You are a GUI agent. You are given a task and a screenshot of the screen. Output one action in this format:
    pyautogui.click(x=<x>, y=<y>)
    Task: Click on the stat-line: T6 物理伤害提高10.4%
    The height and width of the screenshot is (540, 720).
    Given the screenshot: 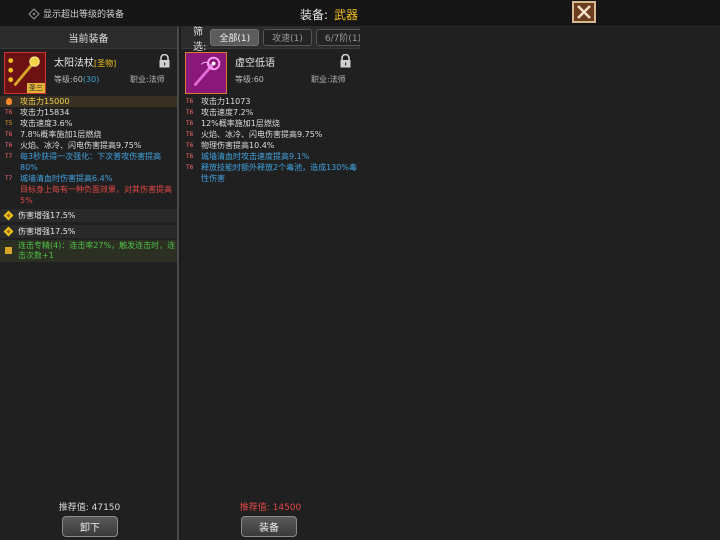 What is the action you would take?
    pyautogui.click(x=270, y=145)
    